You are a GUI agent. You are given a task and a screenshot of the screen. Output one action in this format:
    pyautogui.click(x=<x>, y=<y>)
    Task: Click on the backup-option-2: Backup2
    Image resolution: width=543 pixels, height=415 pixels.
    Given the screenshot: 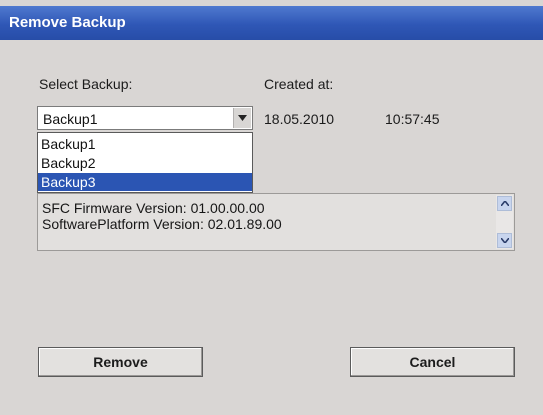 What is the action you would take?
    pyautogui.click(x=145, y=163)
    